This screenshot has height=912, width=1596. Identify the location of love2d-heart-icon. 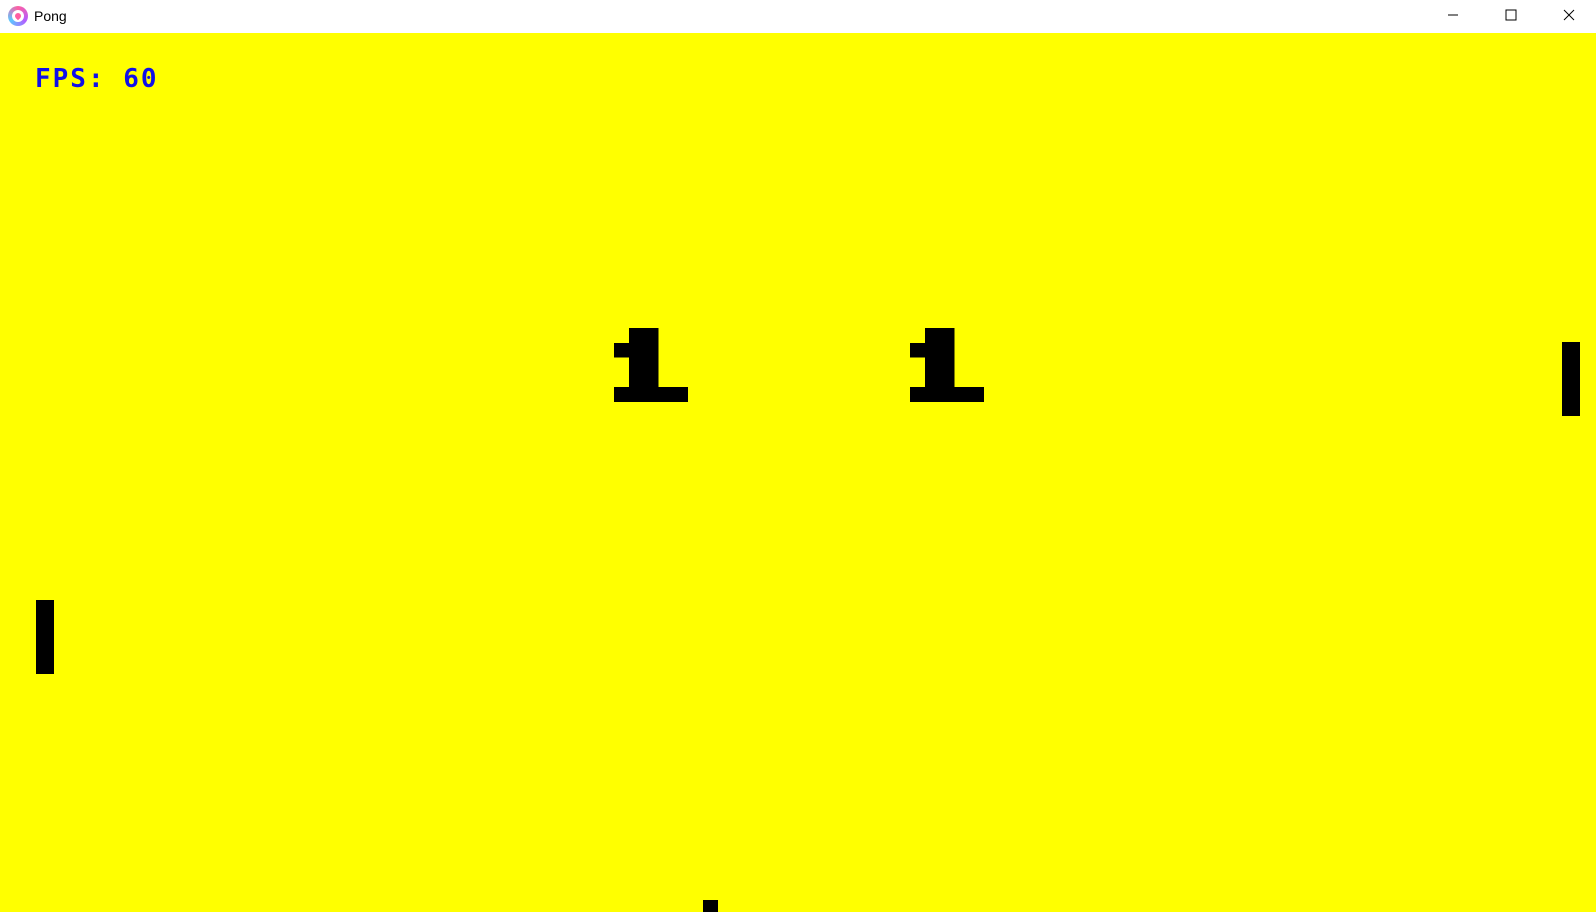
(18, 16).